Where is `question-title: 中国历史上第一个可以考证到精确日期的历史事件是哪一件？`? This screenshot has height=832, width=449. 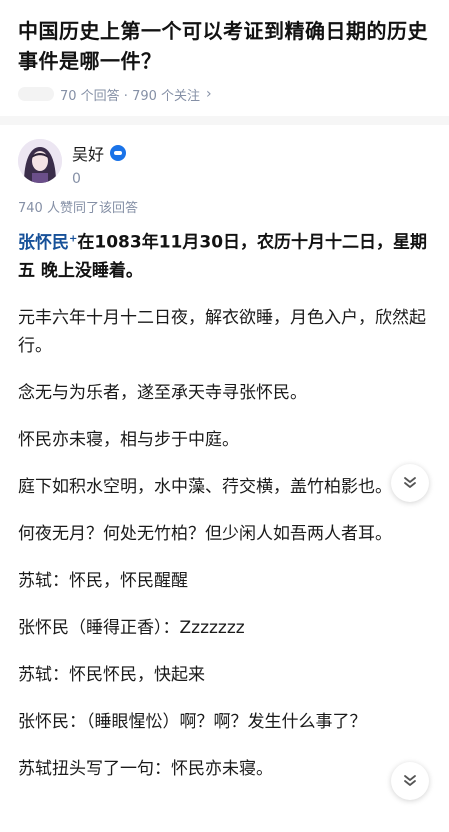
question-title: 中国历史上第一个可以考证到精确日期的历史事件是哪一件？ is located at coordinates (224, 46).